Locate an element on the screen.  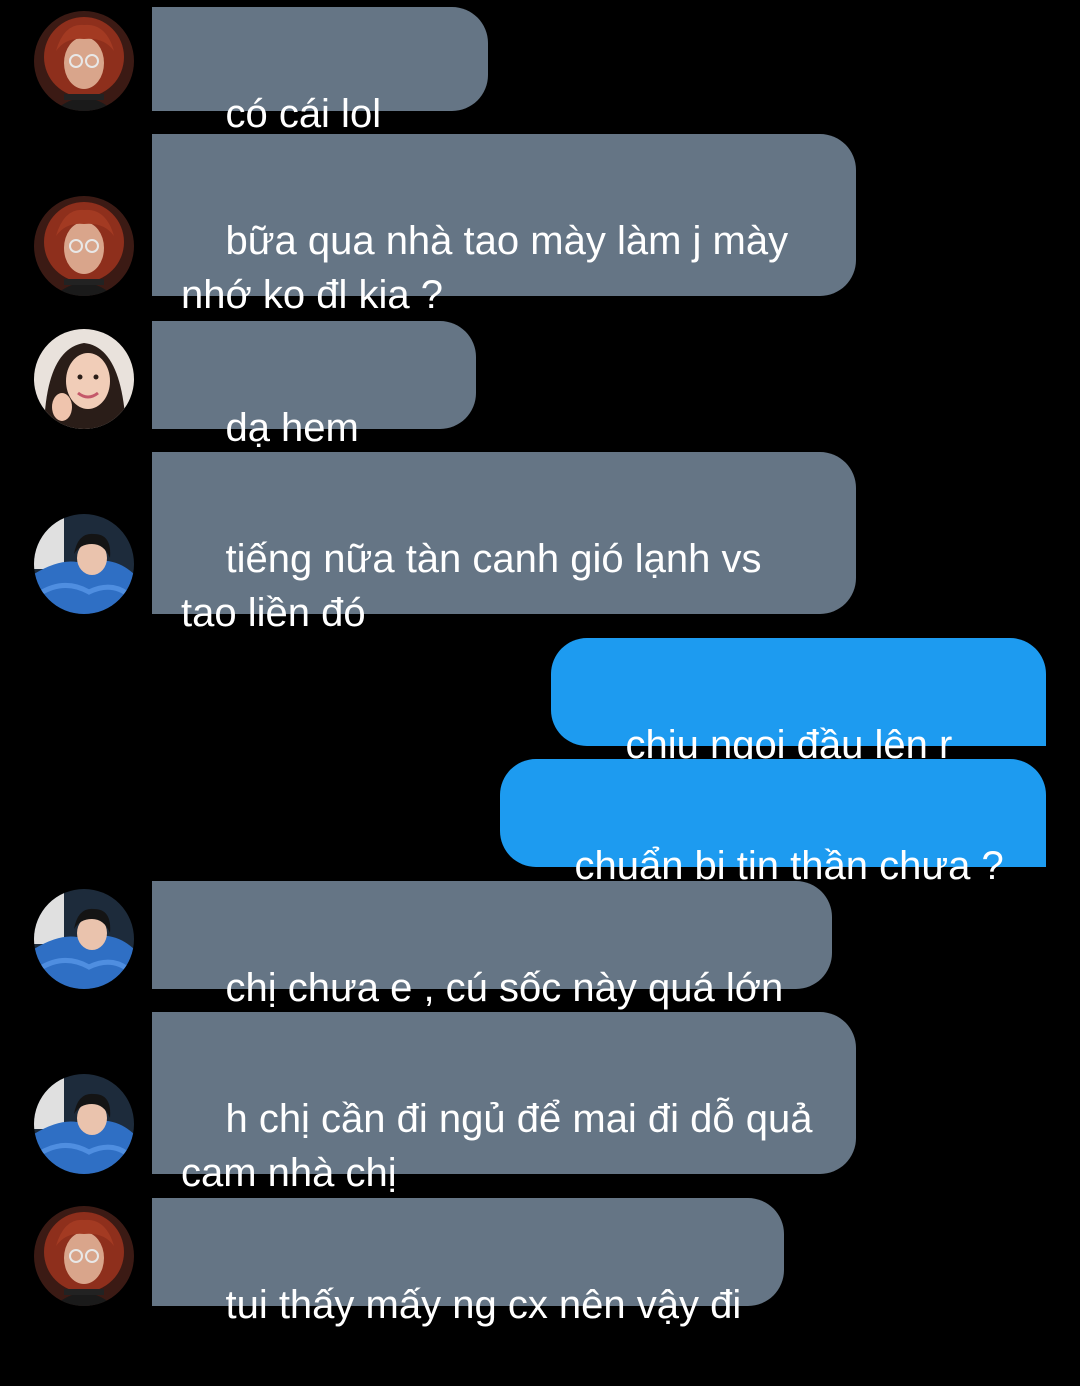
avatar-smiling-girl is located at coordinates (84, 379).